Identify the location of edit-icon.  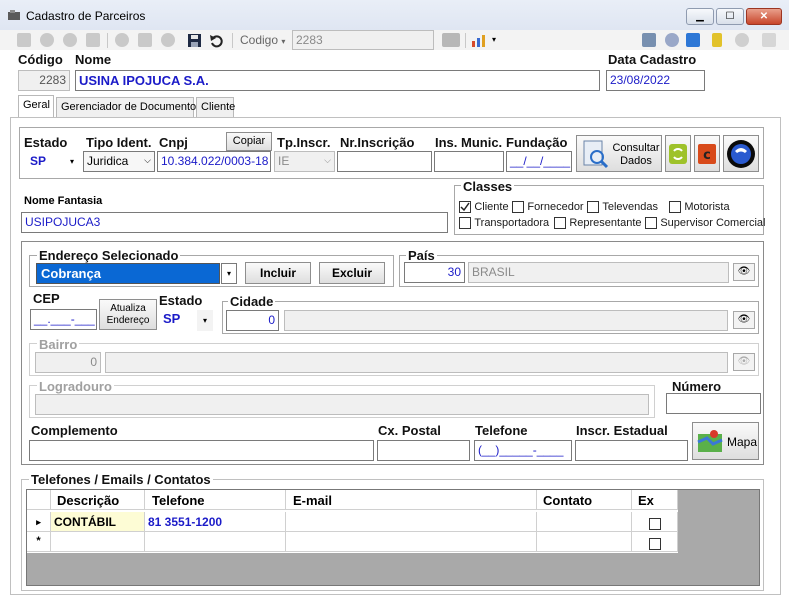
(145, 40).